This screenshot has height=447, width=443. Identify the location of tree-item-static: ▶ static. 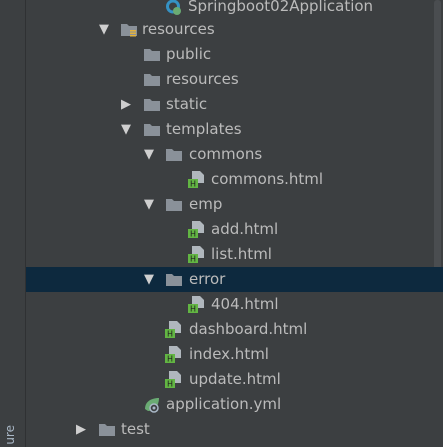
(234, 104).